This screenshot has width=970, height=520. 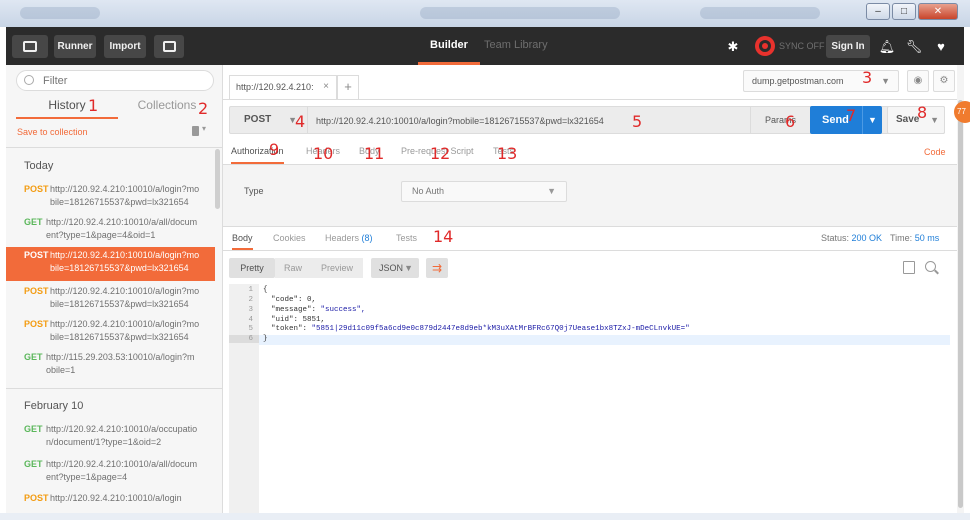 What do you see at coordinates (909, 267) in the screenshot?
I see `copy-icon` at bounding box center [909, 267].